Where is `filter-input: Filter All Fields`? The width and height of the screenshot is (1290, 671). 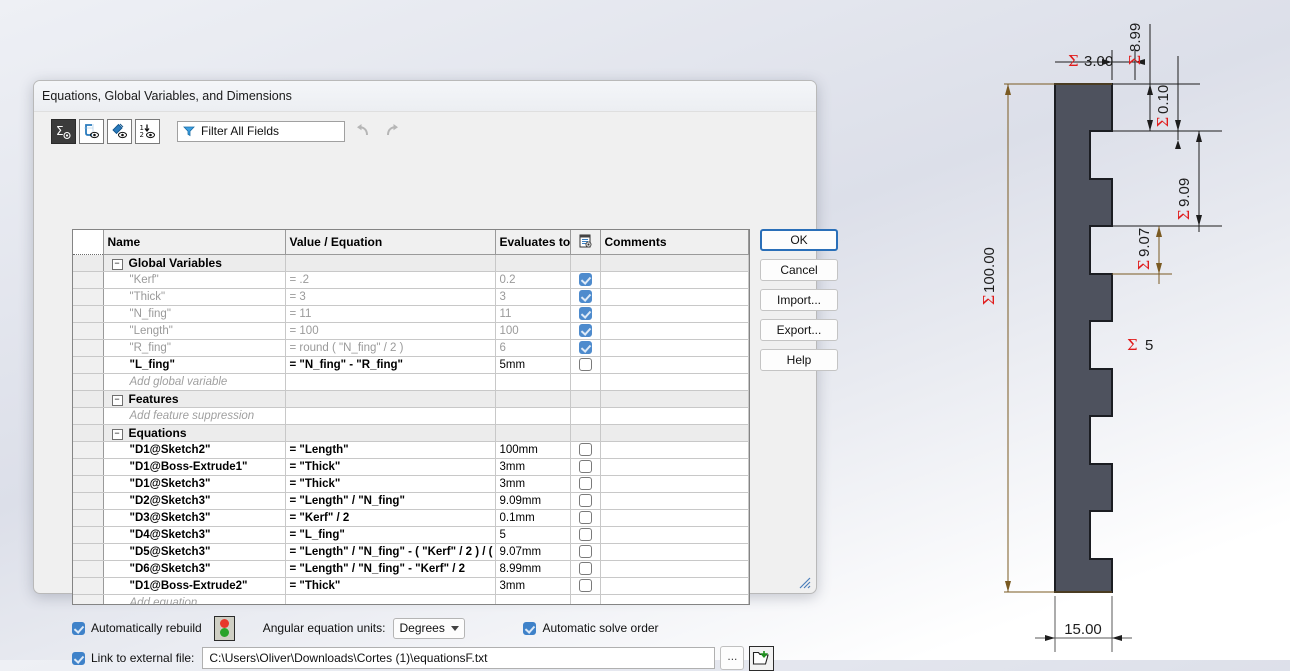
filter-input: Filter All Fields is located at coordinates (261, 131).